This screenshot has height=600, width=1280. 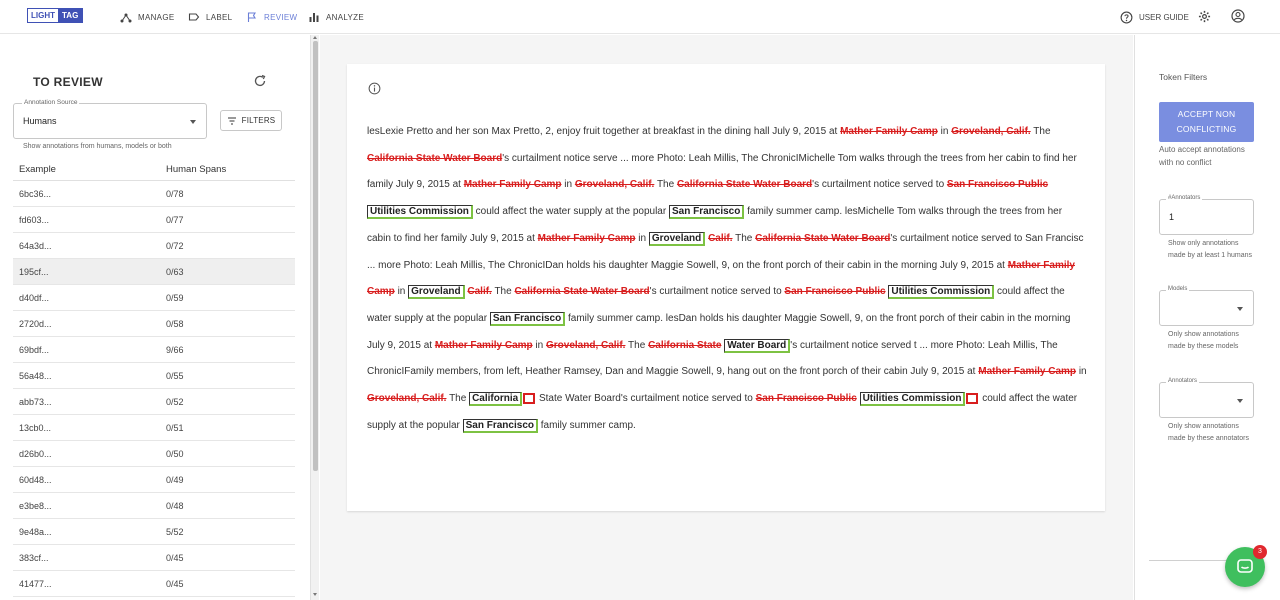 I want to click on table-row: 13cb0... 0/51, so click(x=154, y=428).